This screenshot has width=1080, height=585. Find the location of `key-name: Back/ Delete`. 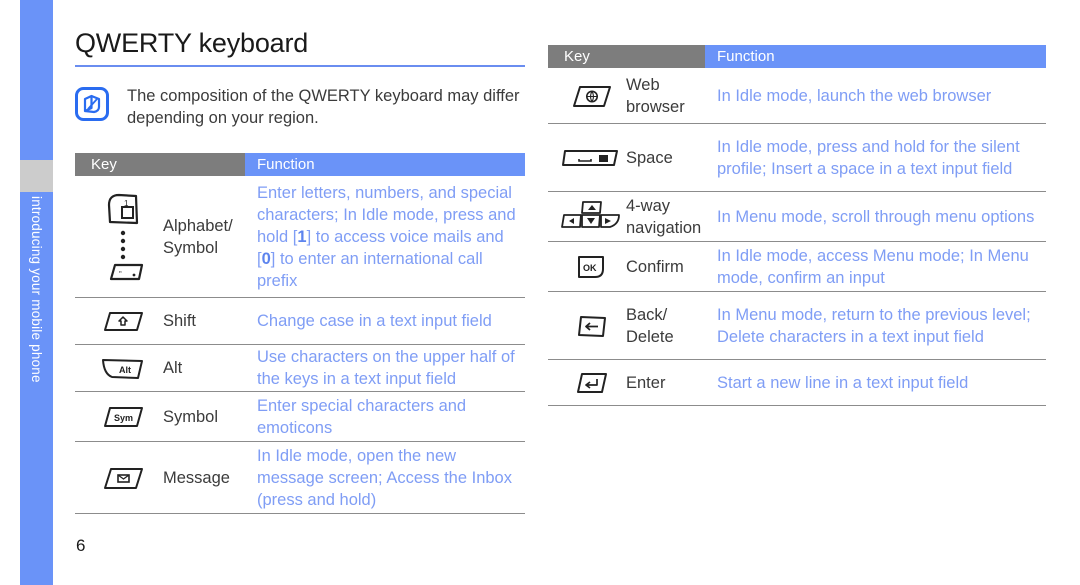

key-name: Back/ Delete is located at coordinates (665, 326).